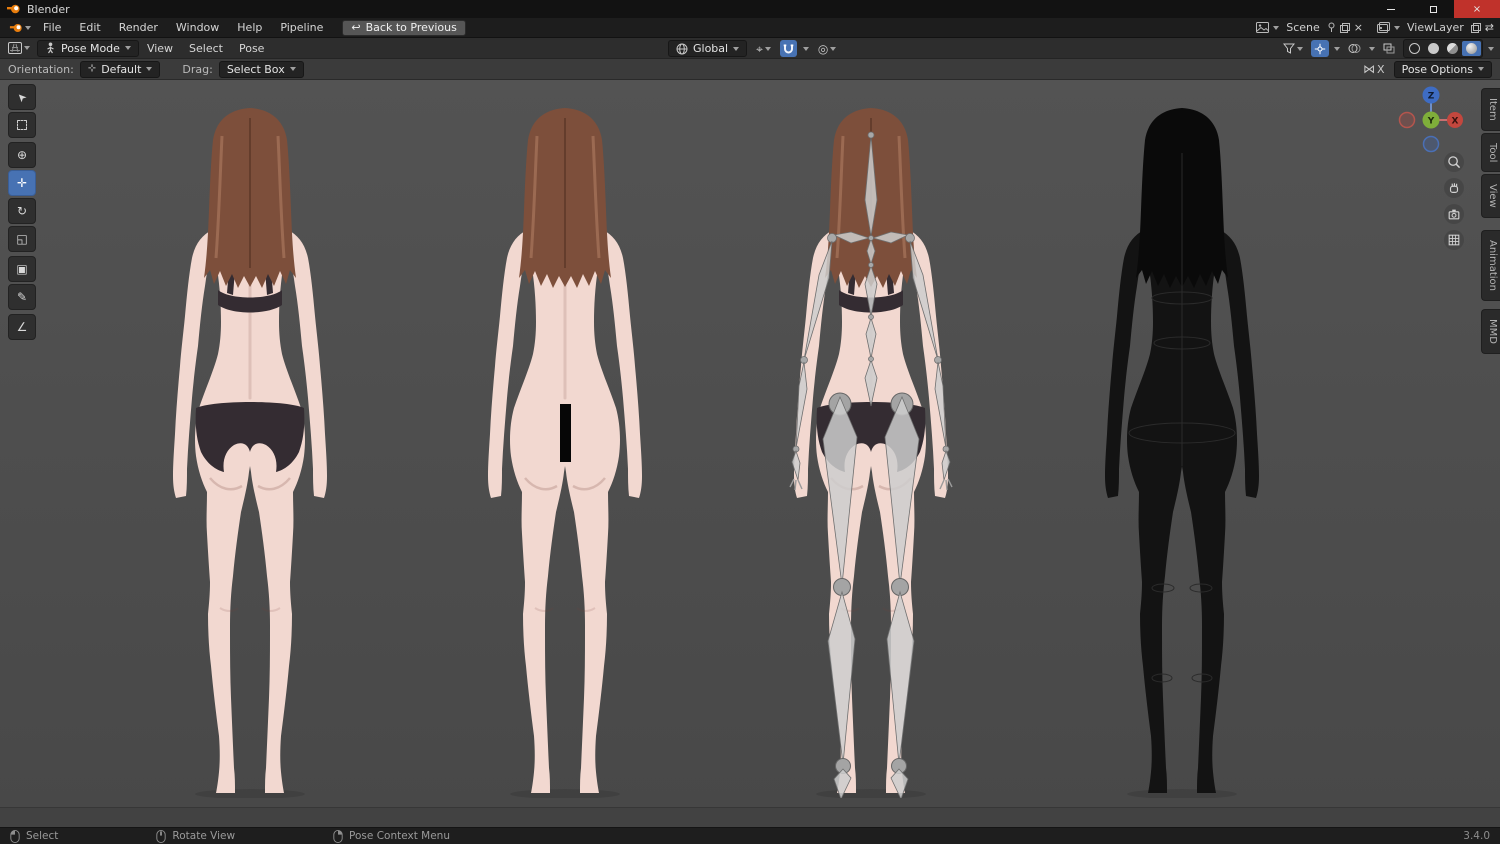  I want to click on menu-select: Select, so click(206, 48).